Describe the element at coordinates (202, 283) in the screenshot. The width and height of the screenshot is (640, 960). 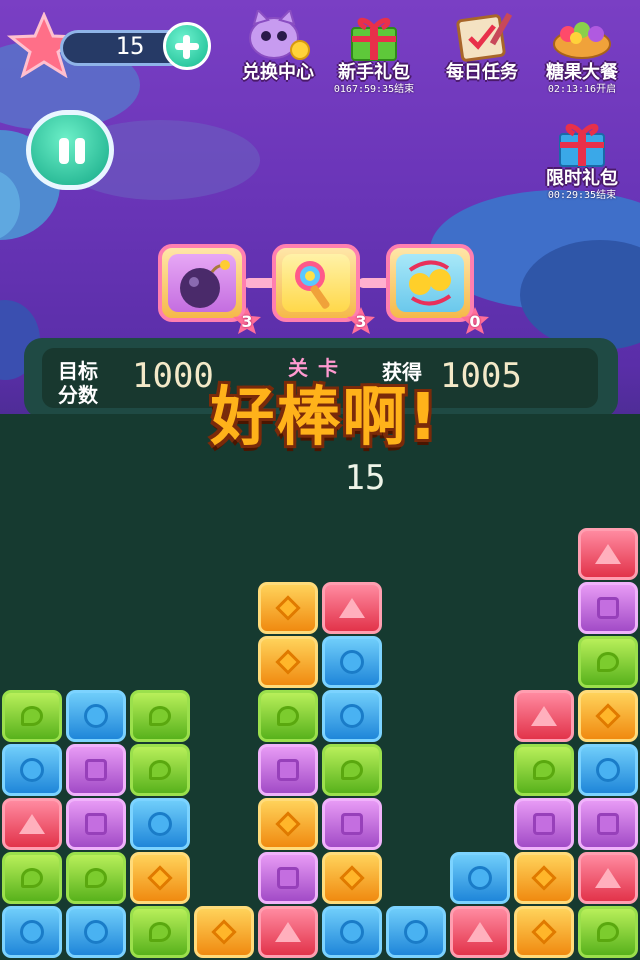
I see `bomb-icon` at that location.